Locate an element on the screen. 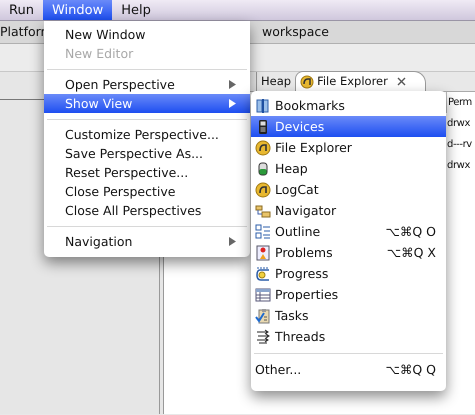  table-cell-text: d---rv is located at coordinates (459, 145).